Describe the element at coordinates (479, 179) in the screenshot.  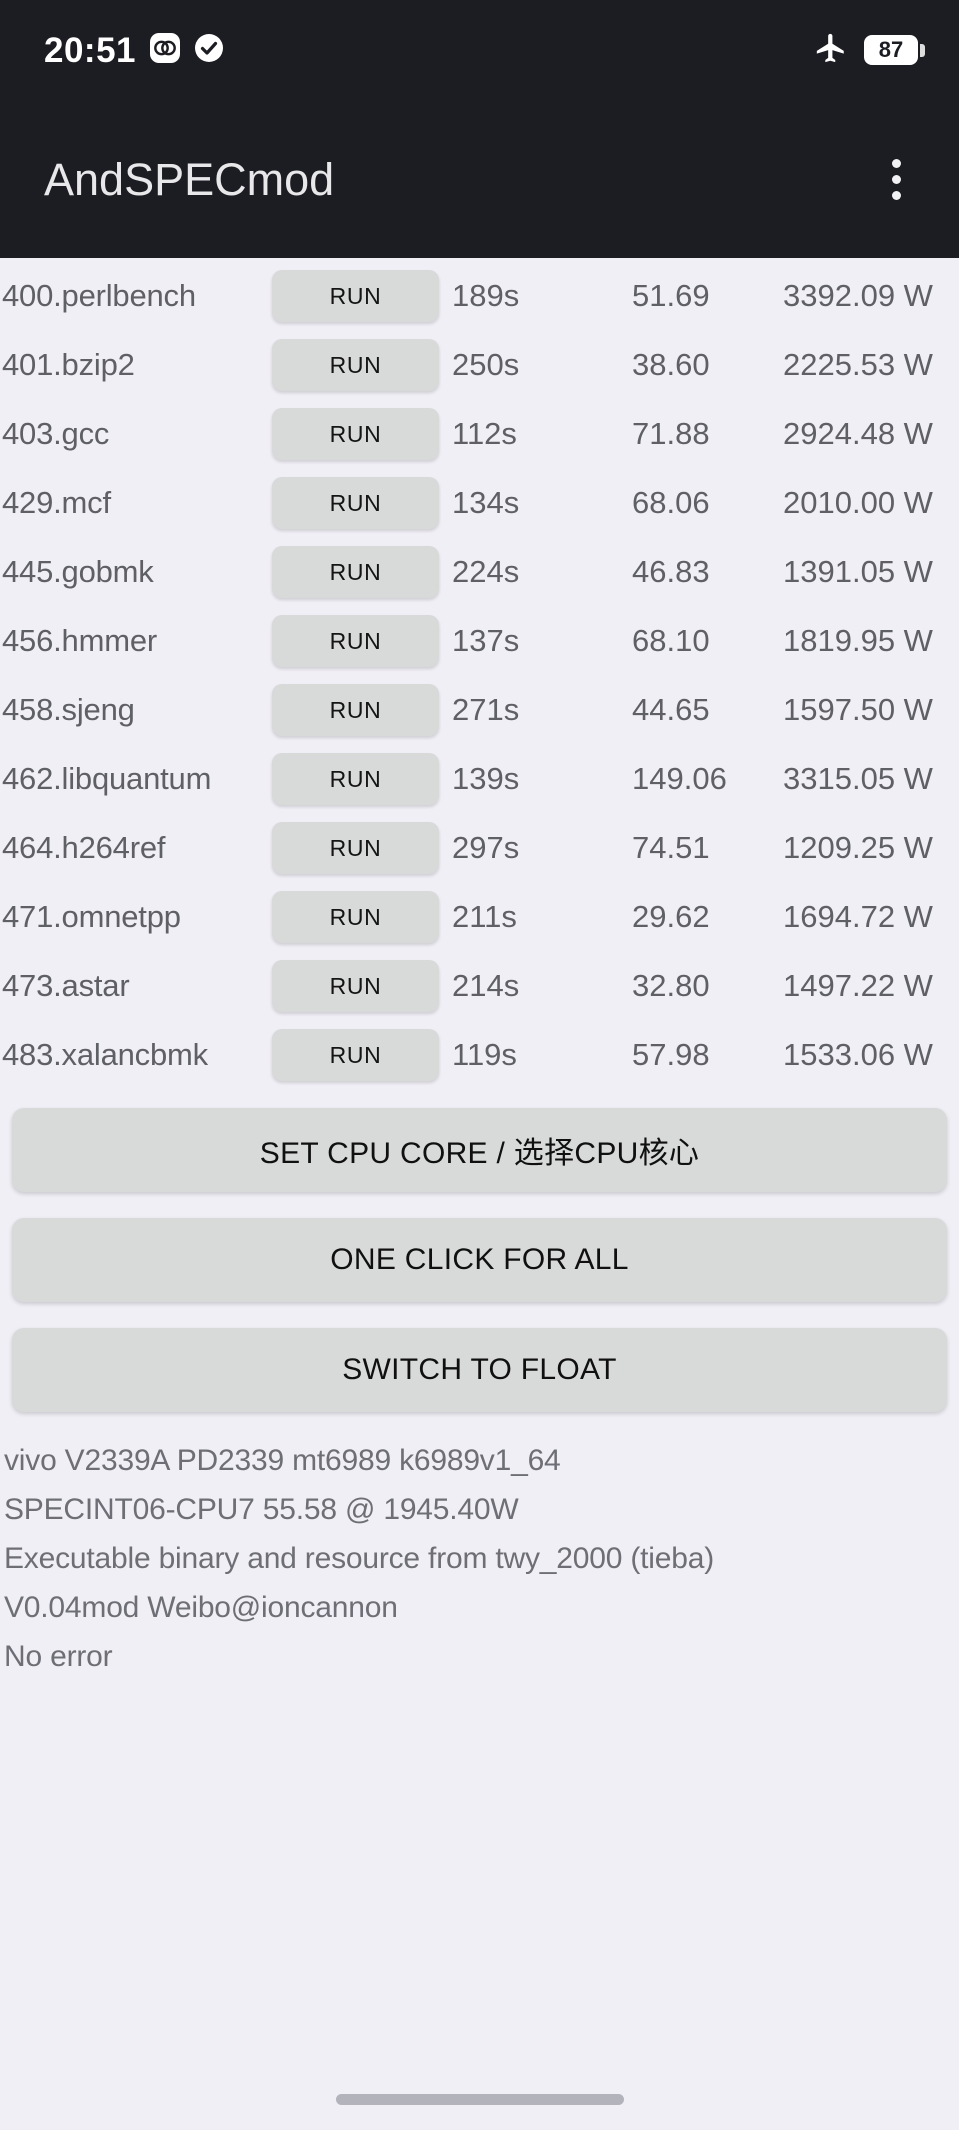
I see `app-bar: AndSPECmod` at that location.